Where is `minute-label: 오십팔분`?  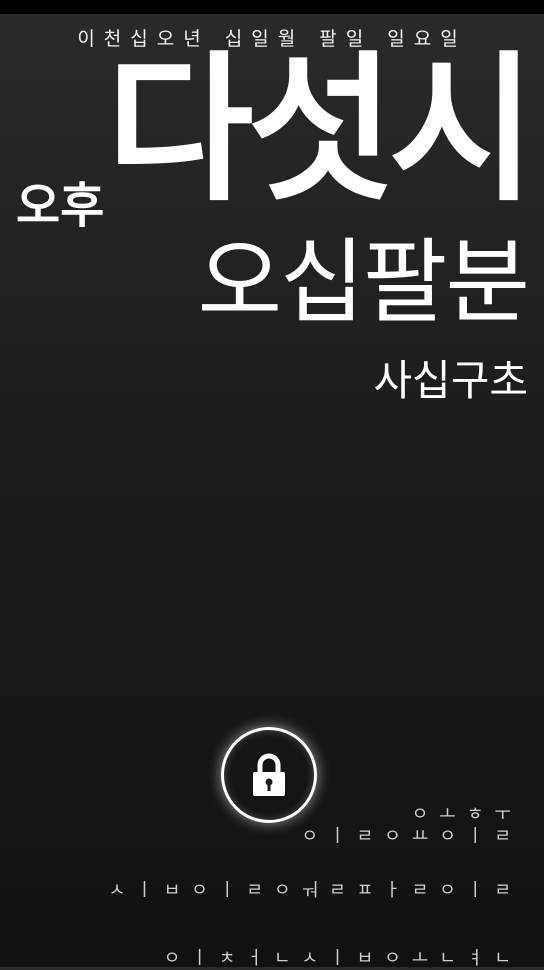 minute-label: 오십팔분 is located at coordinates (363, 282).